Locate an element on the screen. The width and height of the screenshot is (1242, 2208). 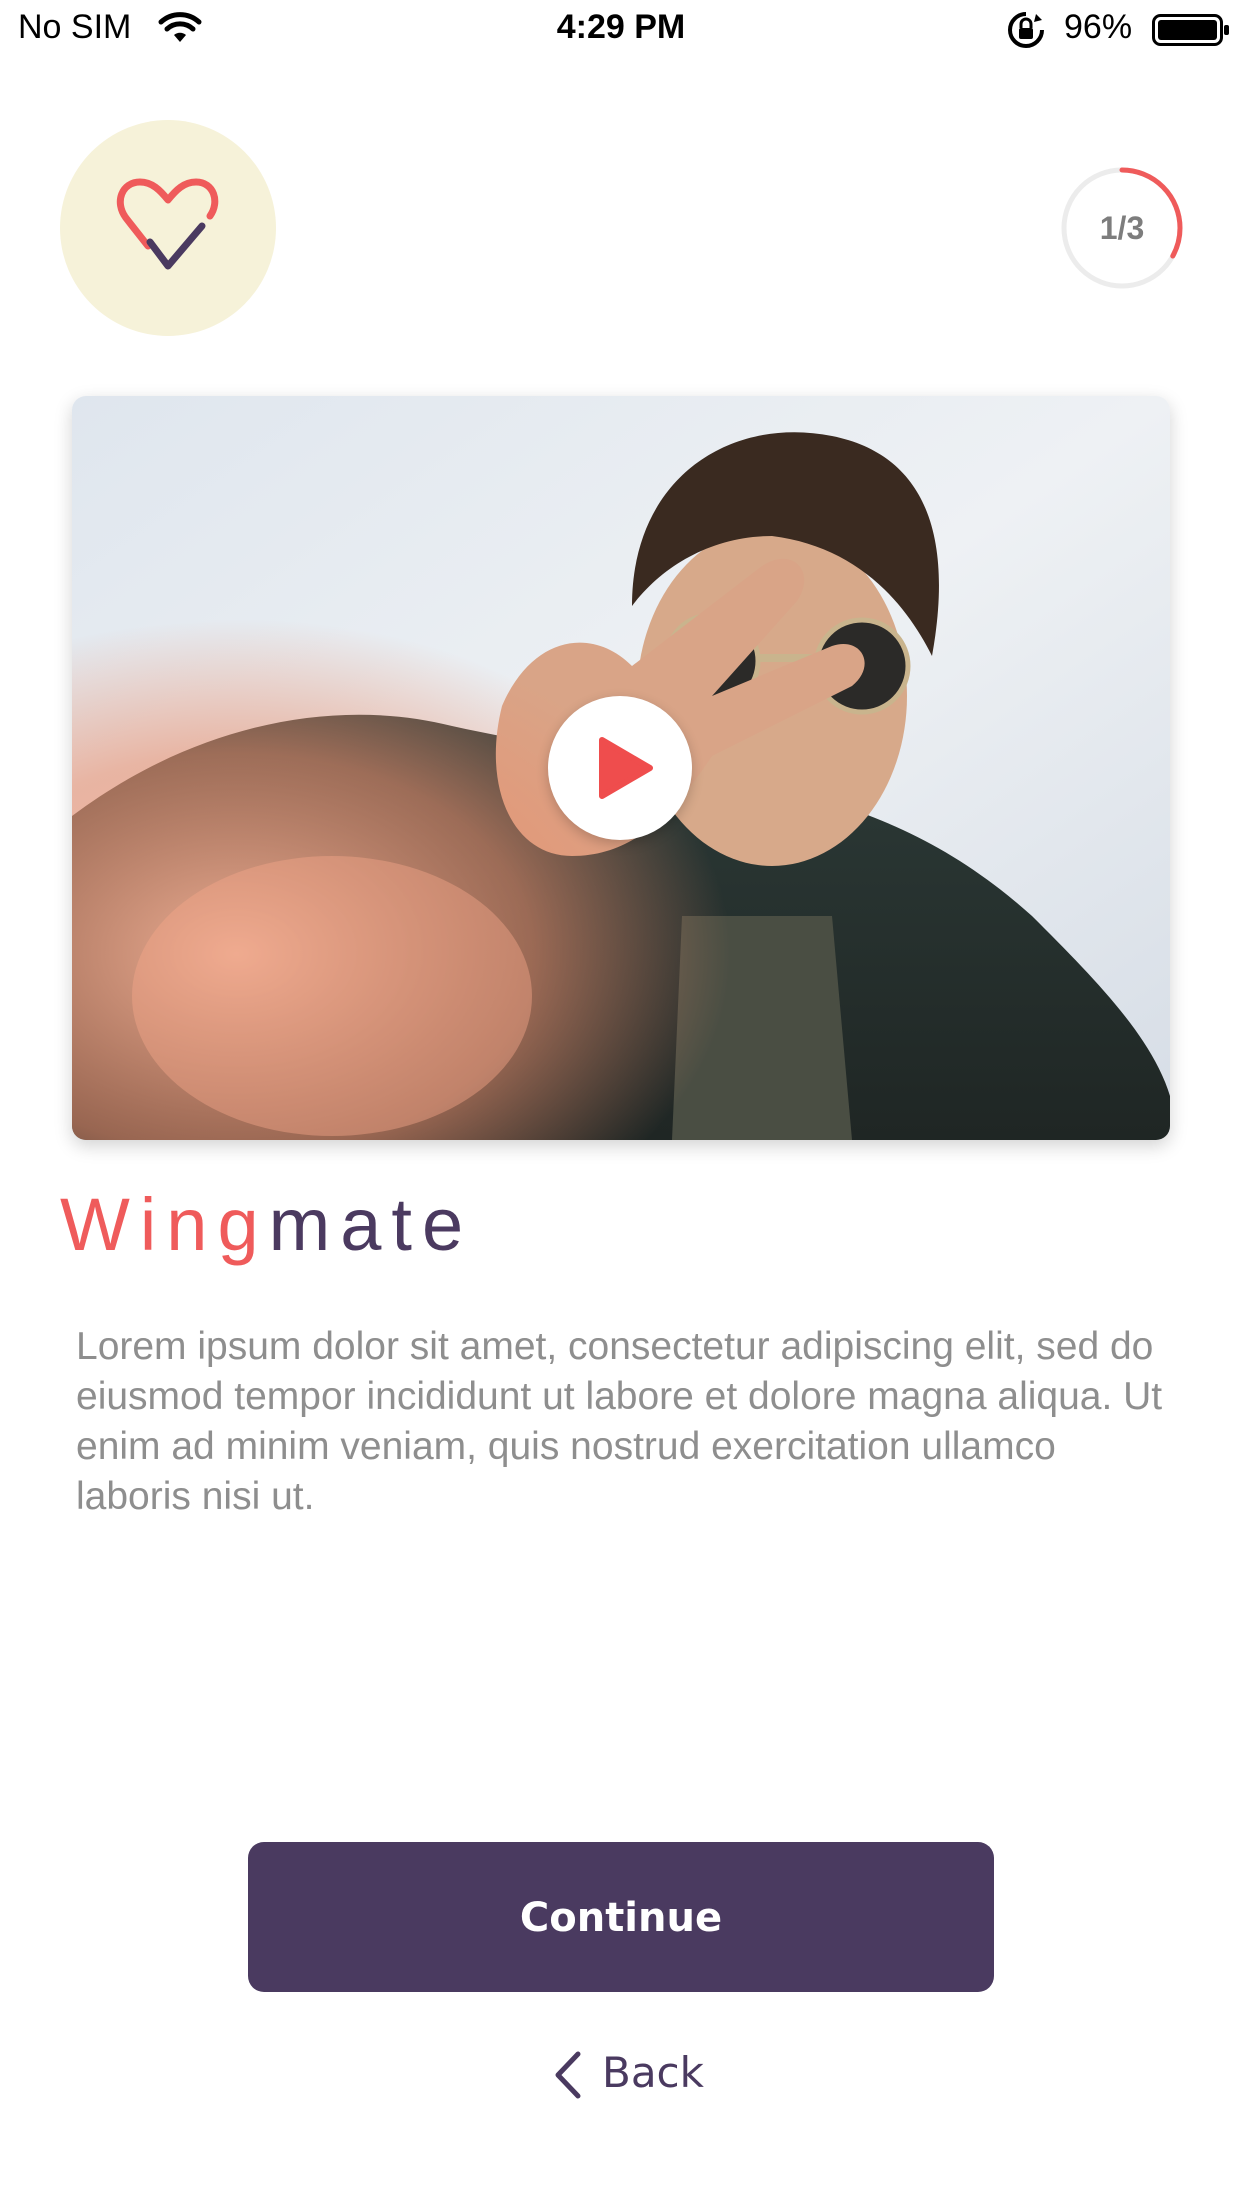
battery-percent: 96% is located at coordinates (1098, 27).